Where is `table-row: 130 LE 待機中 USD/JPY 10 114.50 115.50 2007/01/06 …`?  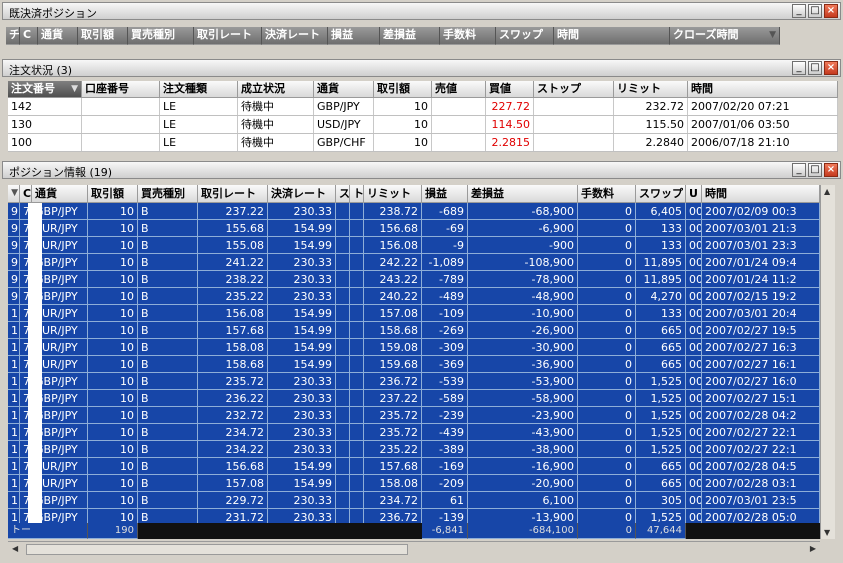 table-row: 130 LE 待機中 USD/JPY 10 114.50 115.50 2007/01/06 … is located at coordinates (423, 125).